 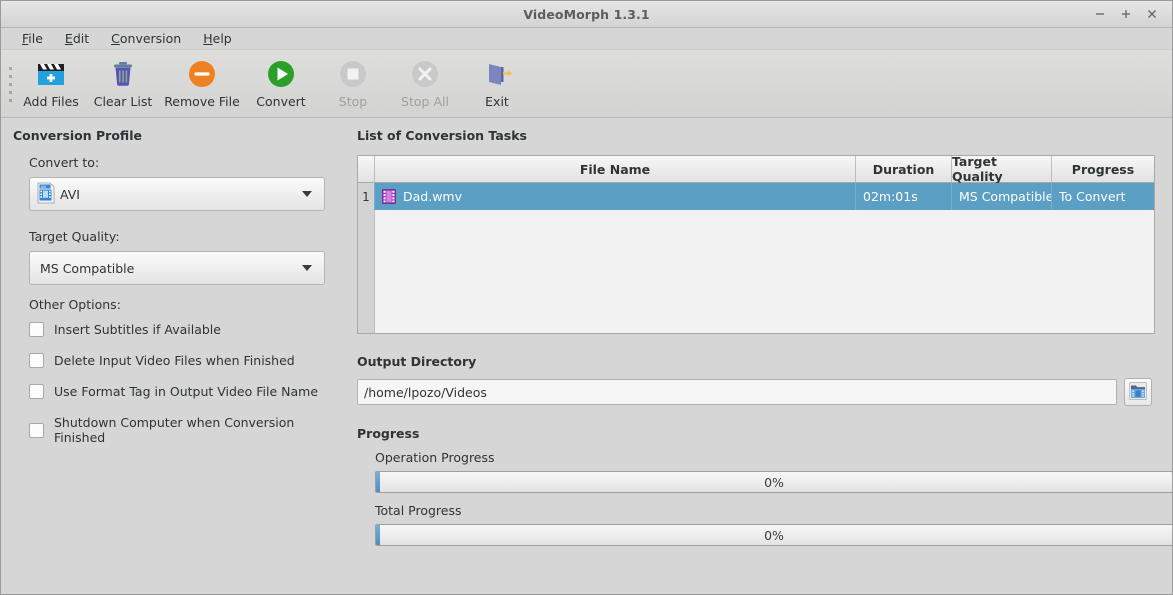 I want to click on operation-progress-value: 0%, so click(x=774, y=482).